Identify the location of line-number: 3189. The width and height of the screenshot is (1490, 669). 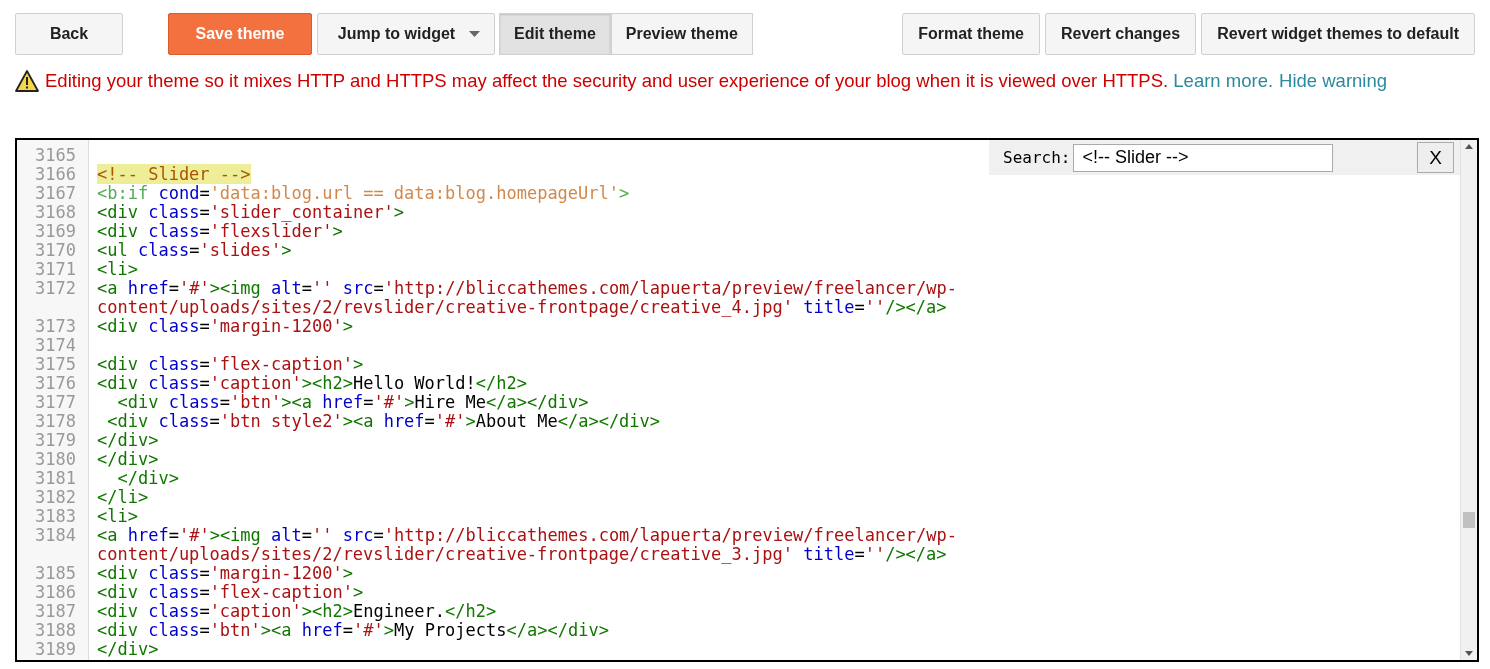
(55, 649).